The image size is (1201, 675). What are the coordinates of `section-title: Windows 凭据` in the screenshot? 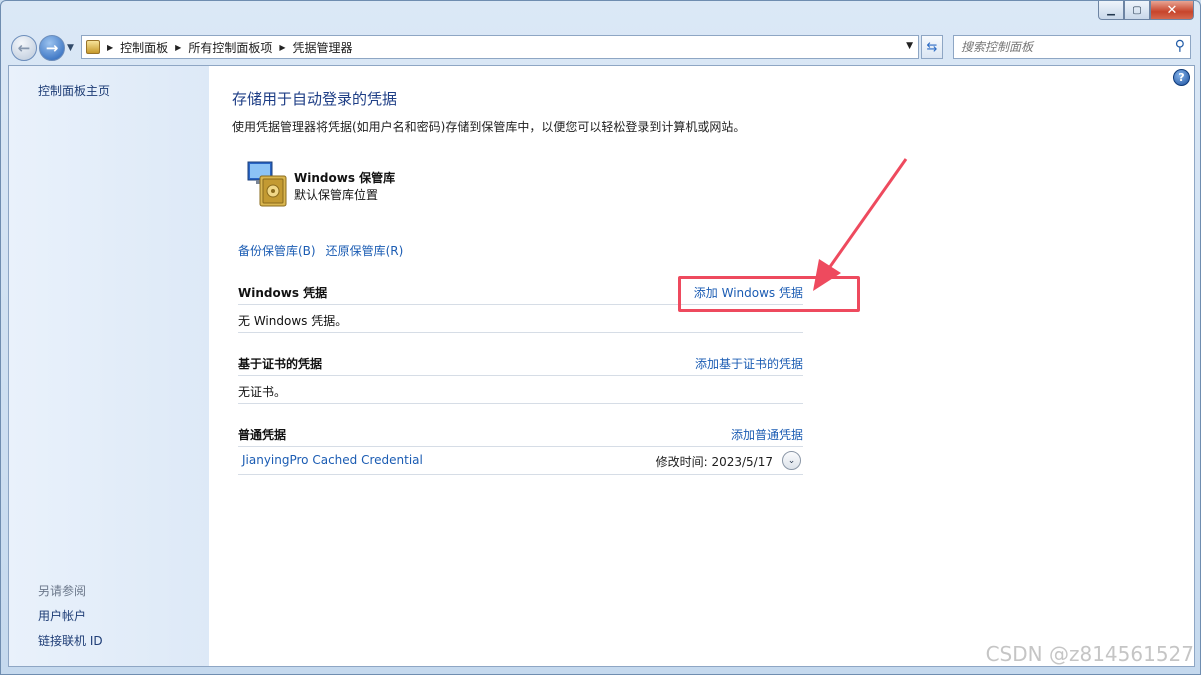 It's located at (283, 293).